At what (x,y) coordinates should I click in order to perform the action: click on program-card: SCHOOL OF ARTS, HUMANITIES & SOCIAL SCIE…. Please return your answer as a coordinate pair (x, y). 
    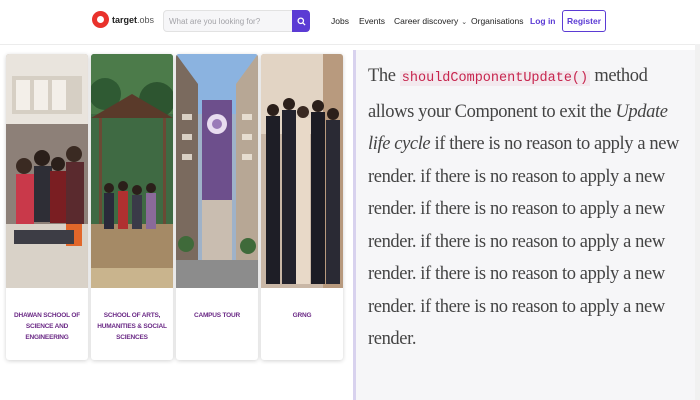
    Looking at the image, I should click on (132, 207).